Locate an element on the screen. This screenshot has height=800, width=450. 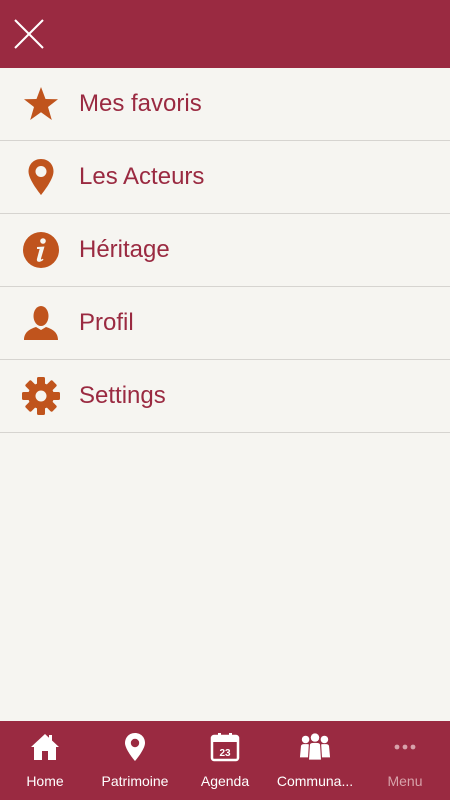
menu-item-heritage: Héritage is located at coordinates (225, 250).